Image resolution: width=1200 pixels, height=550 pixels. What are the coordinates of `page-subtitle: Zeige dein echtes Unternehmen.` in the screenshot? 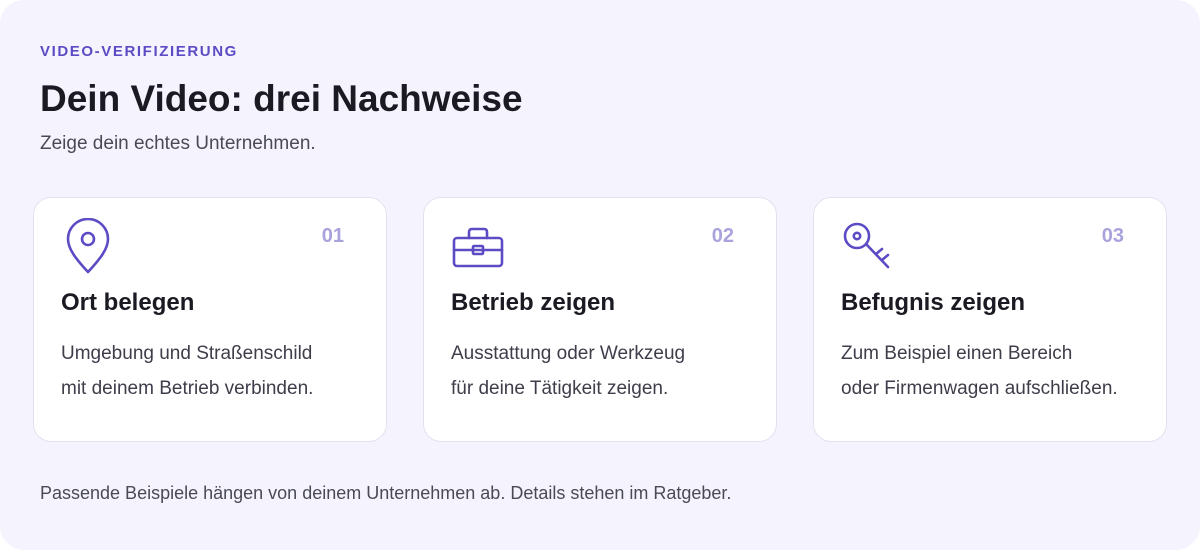 It's located at (178, 143).